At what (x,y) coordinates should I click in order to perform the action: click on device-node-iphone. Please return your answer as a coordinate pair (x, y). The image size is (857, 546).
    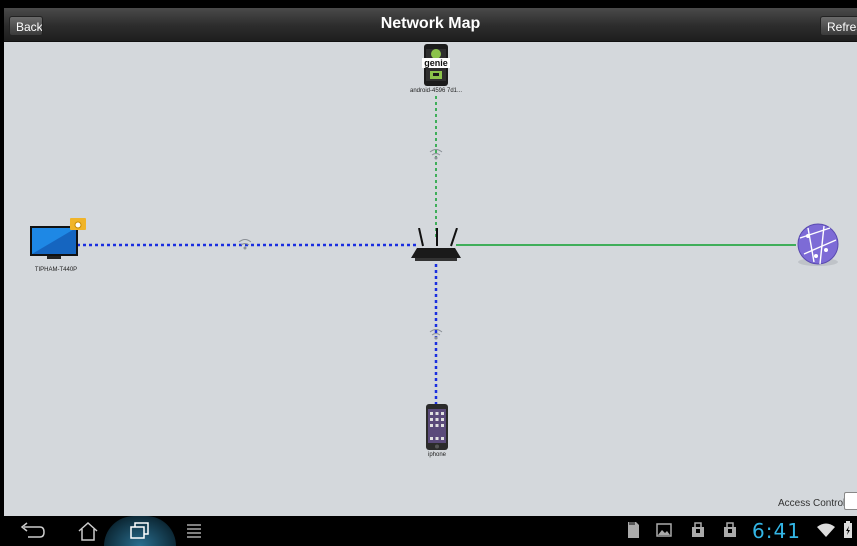
    Looking at the image, I should click on (437, 427).